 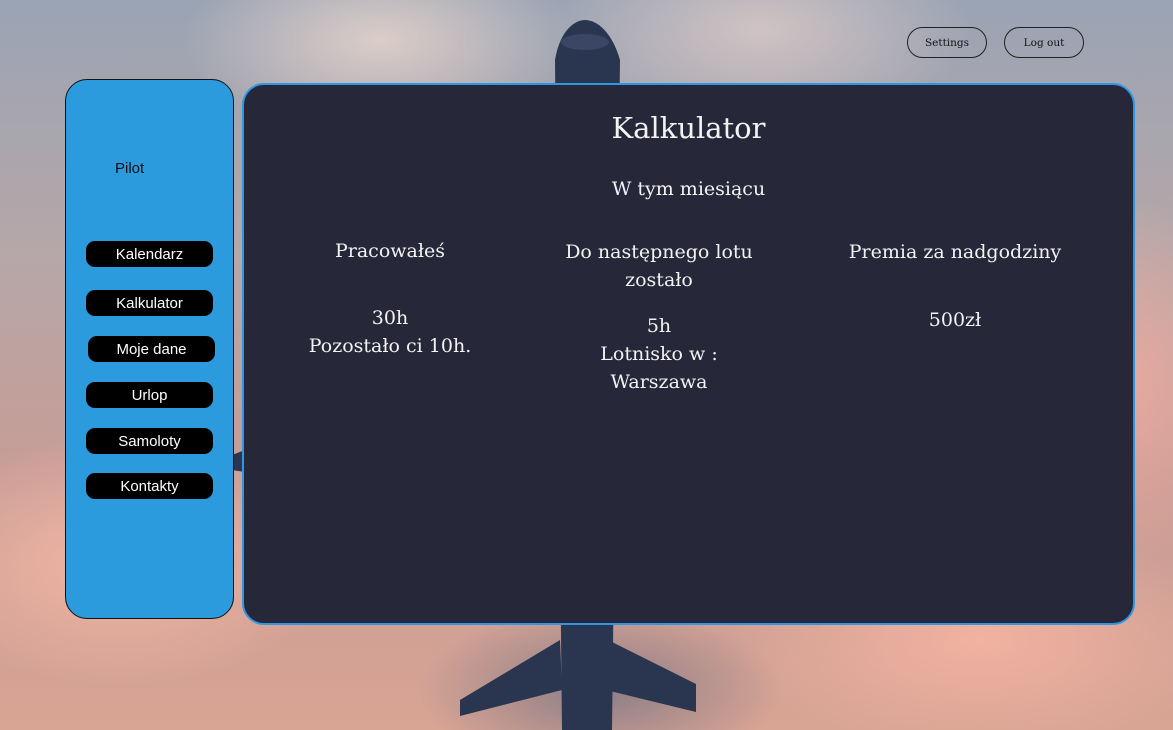 I want to click on remaining-hours-text: Pozostało ci 10h., so click(x=390, y=346).